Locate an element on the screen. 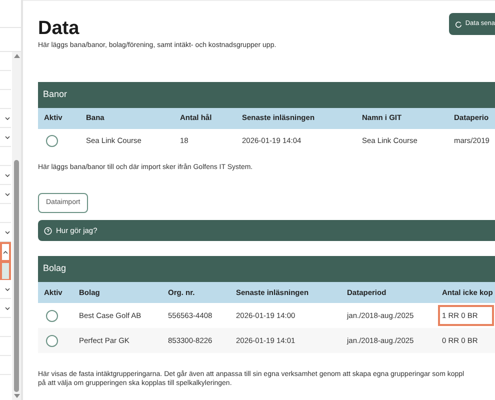 This screenshot has height=400, width=495. page-title: Data is located at coordinates (59, 29).